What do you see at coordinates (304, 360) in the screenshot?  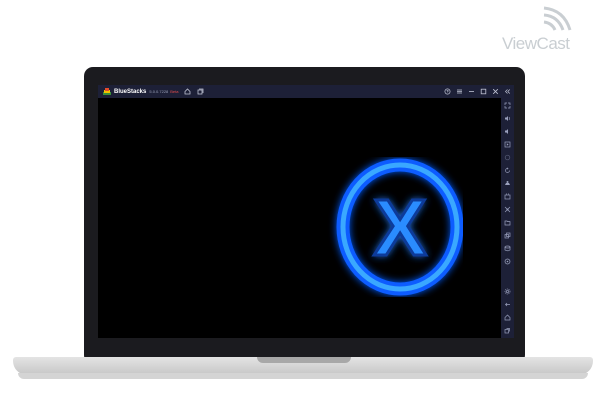 I see `laptop-notch` at bounding box center [304, 360].